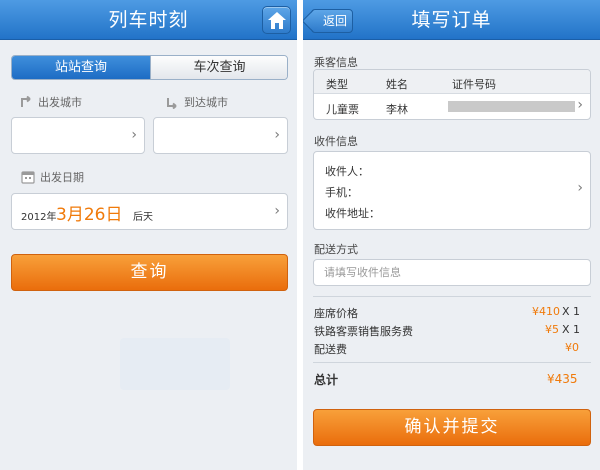 The height and width of the screenshot is (470, 600). Describe the element at coordinates (336, 313) in the screenshot. I see `fee-seat-label: 座席价格` at that location.